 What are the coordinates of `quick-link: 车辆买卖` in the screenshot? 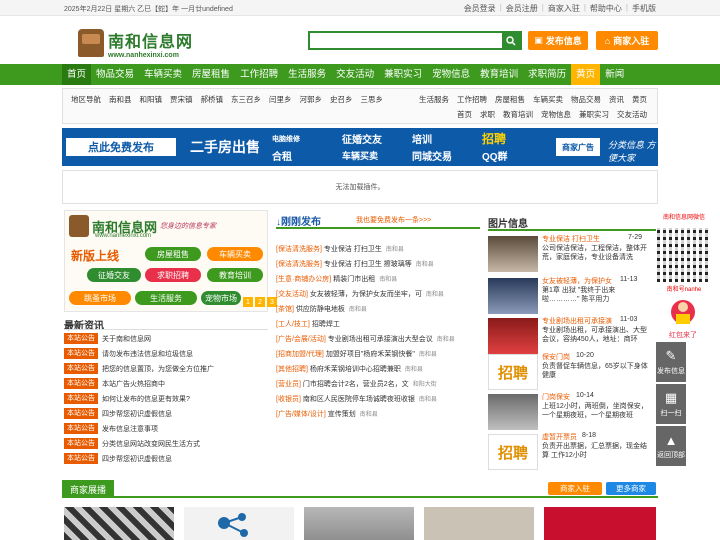 It's located at (548, 99).